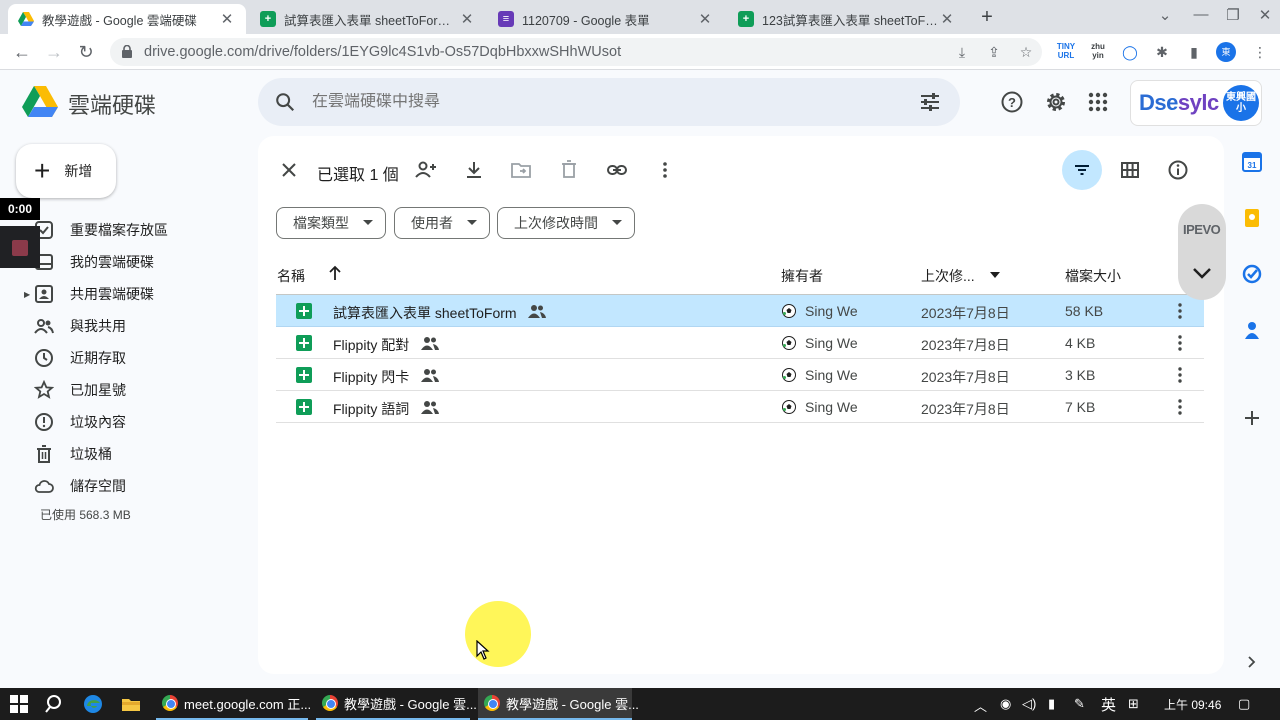 The height and width of the screenshot is (720, 1280). Describe the element at coordinates (27, 294) in the screenshot. I see `expand-caret-icon: ▶` at that location.